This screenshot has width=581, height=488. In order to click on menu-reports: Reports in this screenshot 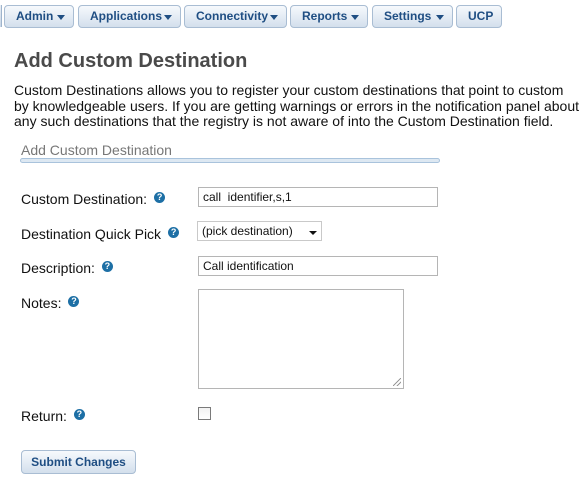, I will do `click(329, 16)`.